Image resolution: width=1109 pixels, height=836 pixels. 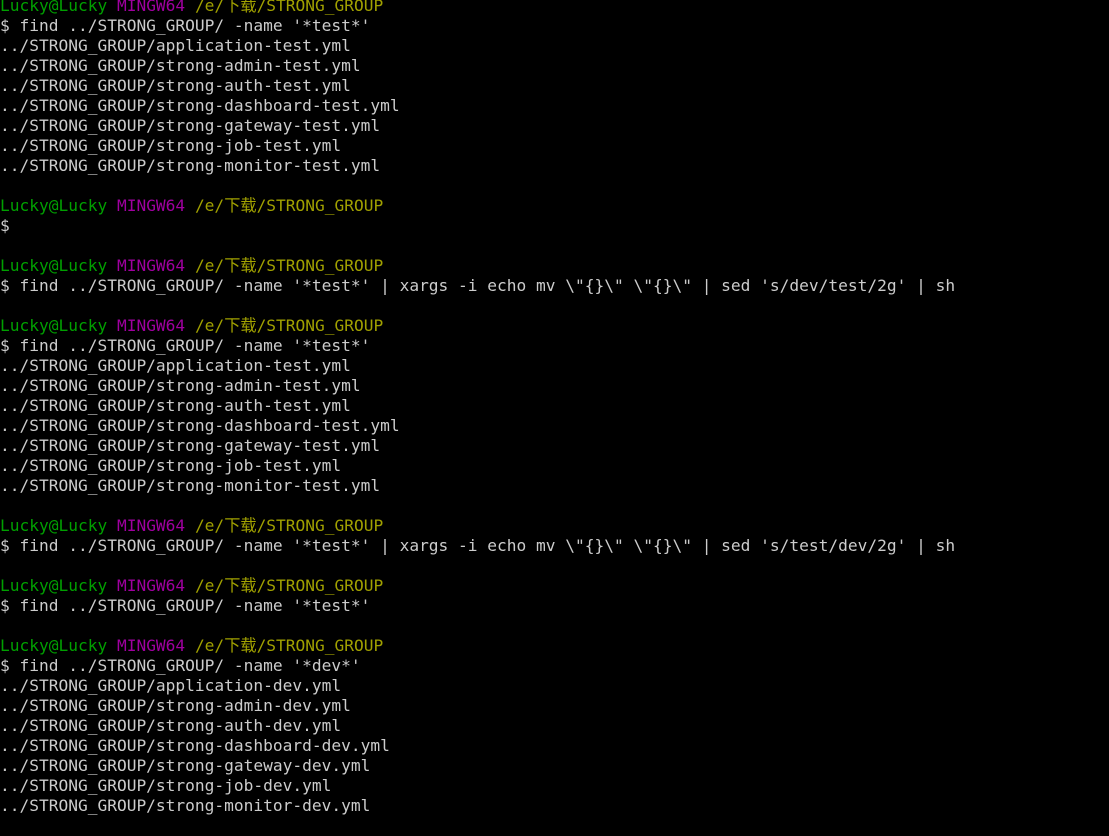 I want to click on output-path: ../STRONG_GROUP/strong-gateway-dev.yml, so click(x=185, y=765).